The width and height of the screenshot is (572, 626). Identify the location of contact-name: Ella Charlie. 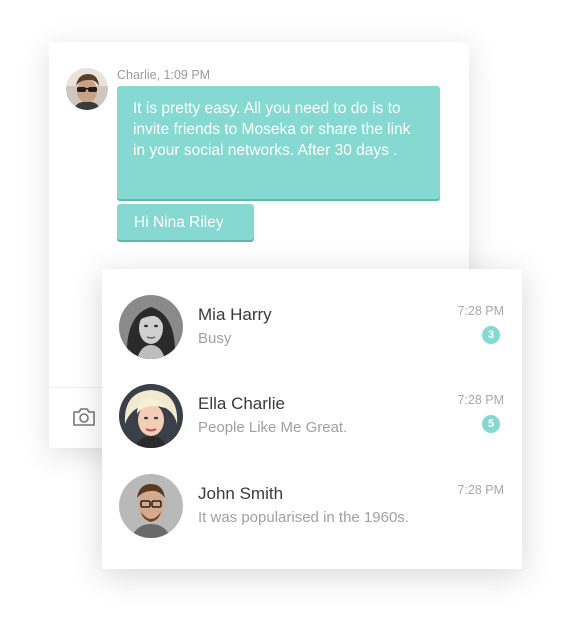
(241, 403).